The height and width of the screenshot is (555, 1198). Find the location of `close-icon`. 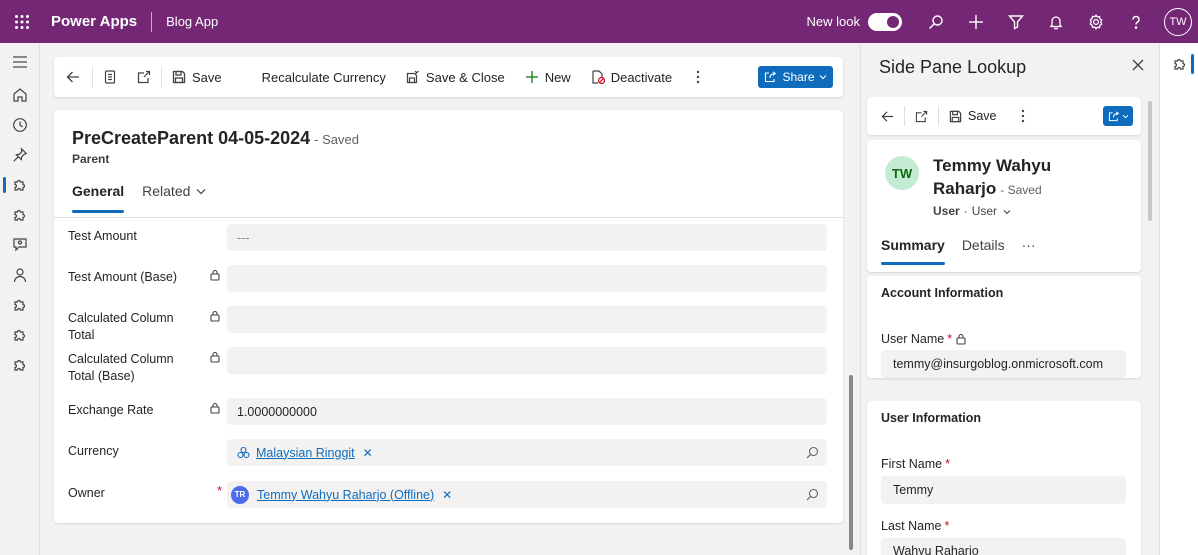

close-icon is located at coordinates (1138, 65).